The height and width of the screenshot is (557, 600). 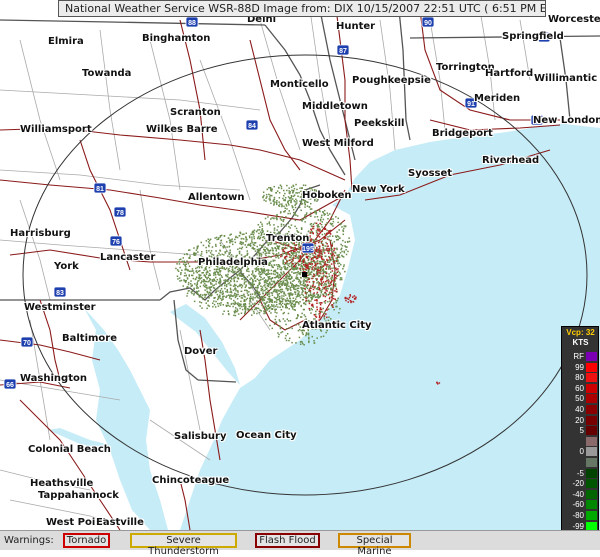 What do you see at coordinates (86, 540) in the screenshot?
I see `tornado-warning-button: Tornado` at bounding box center [86, 540].